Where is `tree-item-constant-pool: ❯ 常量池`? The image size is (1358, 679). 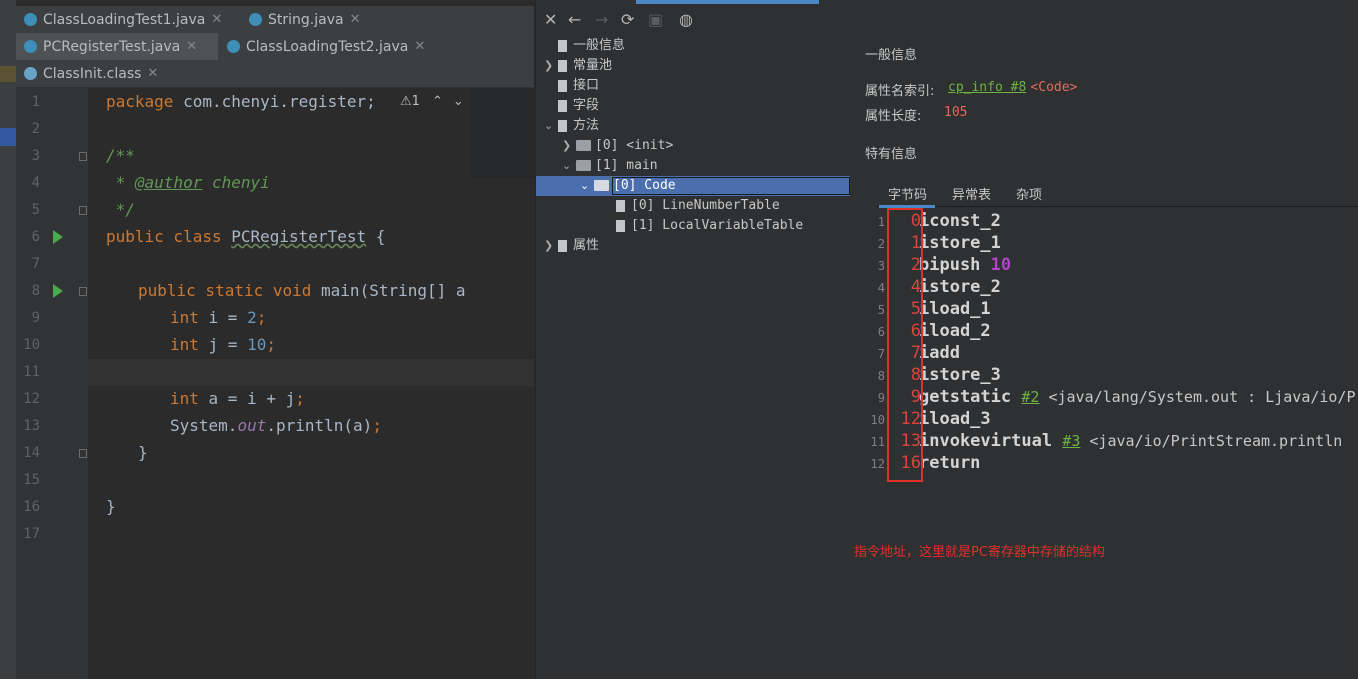
tree-item-constant-pool: ❯ 常量池 is located at coordinates (578, 66).